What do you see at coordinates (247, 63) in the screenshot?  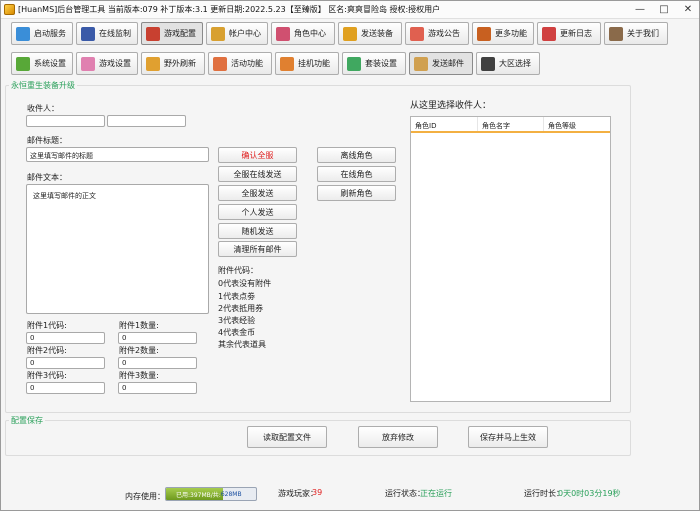 I see `tab-label: 活动功能` at bounding box center [247, 63].